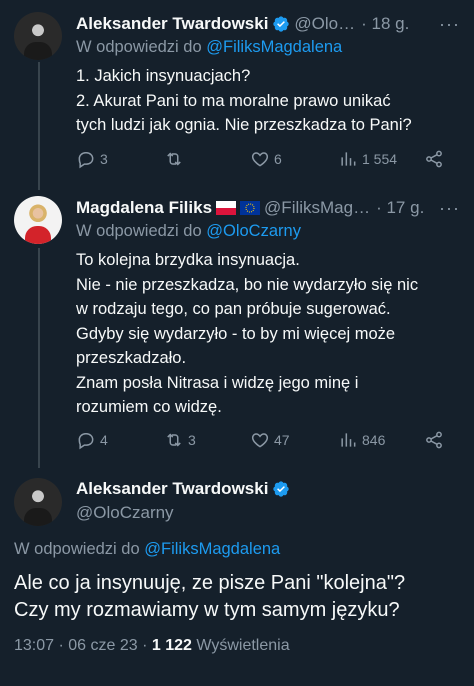 Image resolution: width=474 pixels, height=686 pixels. Describe the element at coordinates (80, 645) in the screenshot. I see `tweet-datetime: 13:07 · 06 cze 23 ·` at that location.